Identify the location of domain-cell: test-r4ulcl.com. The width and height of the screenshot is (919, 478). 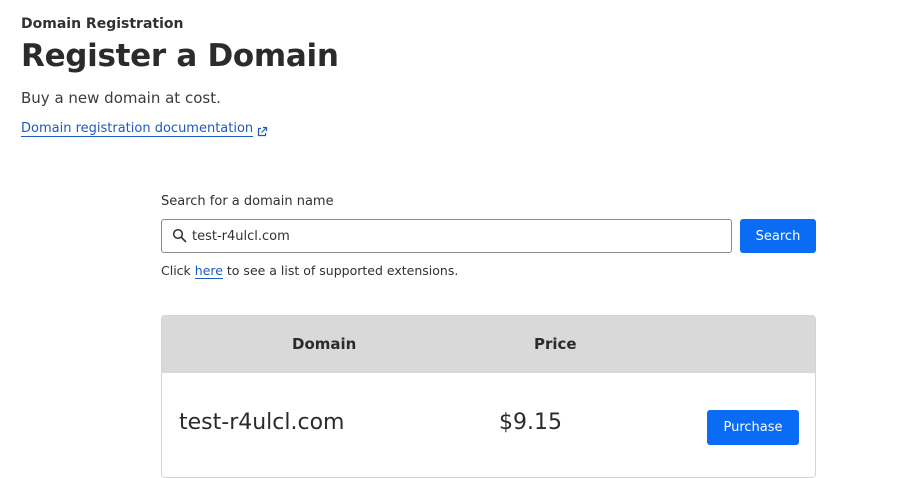
(262, 422).